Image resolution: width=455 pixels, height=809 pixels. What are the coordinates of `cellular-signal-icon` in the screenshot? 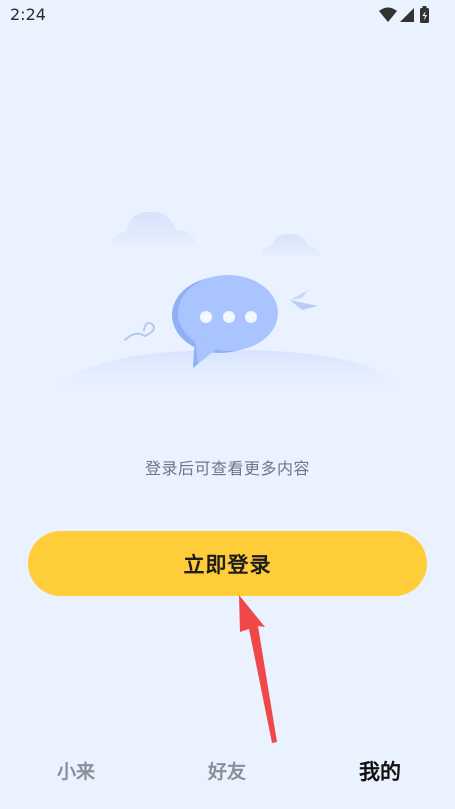 It's located at (407, 15).